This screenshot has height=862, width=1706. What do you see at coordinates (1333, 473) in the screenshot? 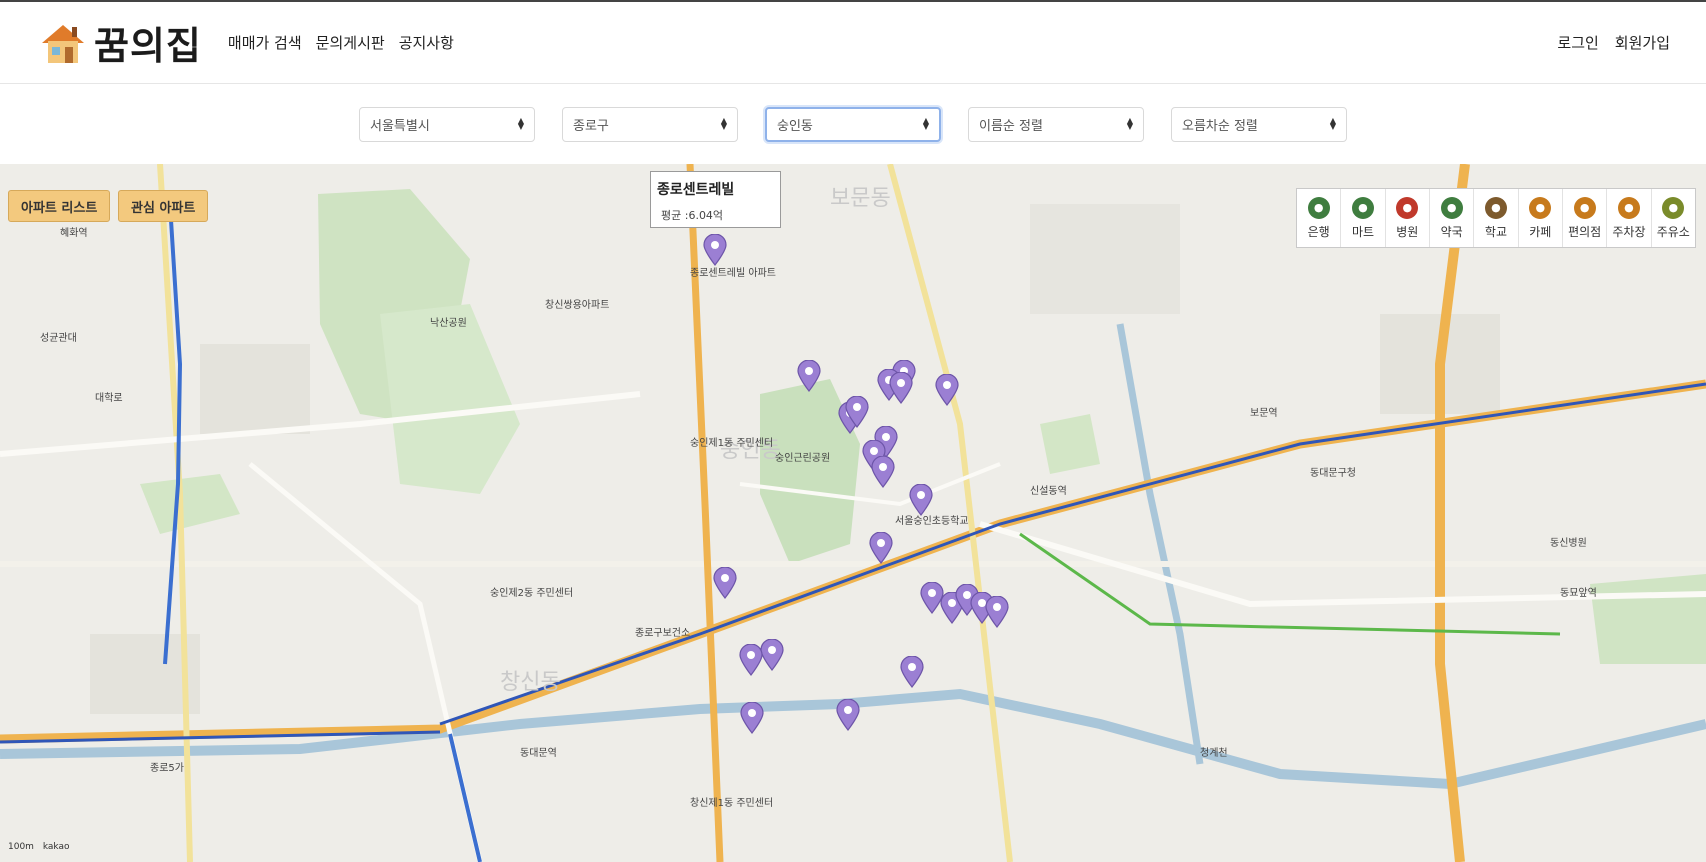
I see `map-place-label: 동대문구청` at bounding box center [1333, 473].